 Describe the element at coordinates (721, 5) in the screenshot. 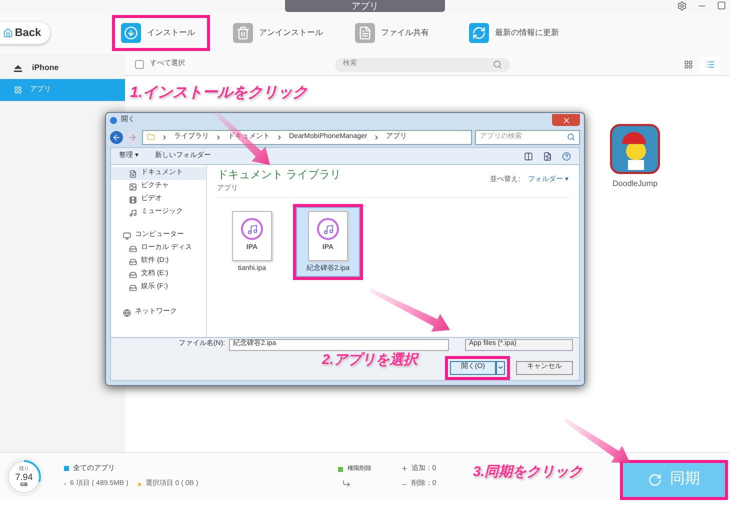

I see `maximize-icon` at that location.